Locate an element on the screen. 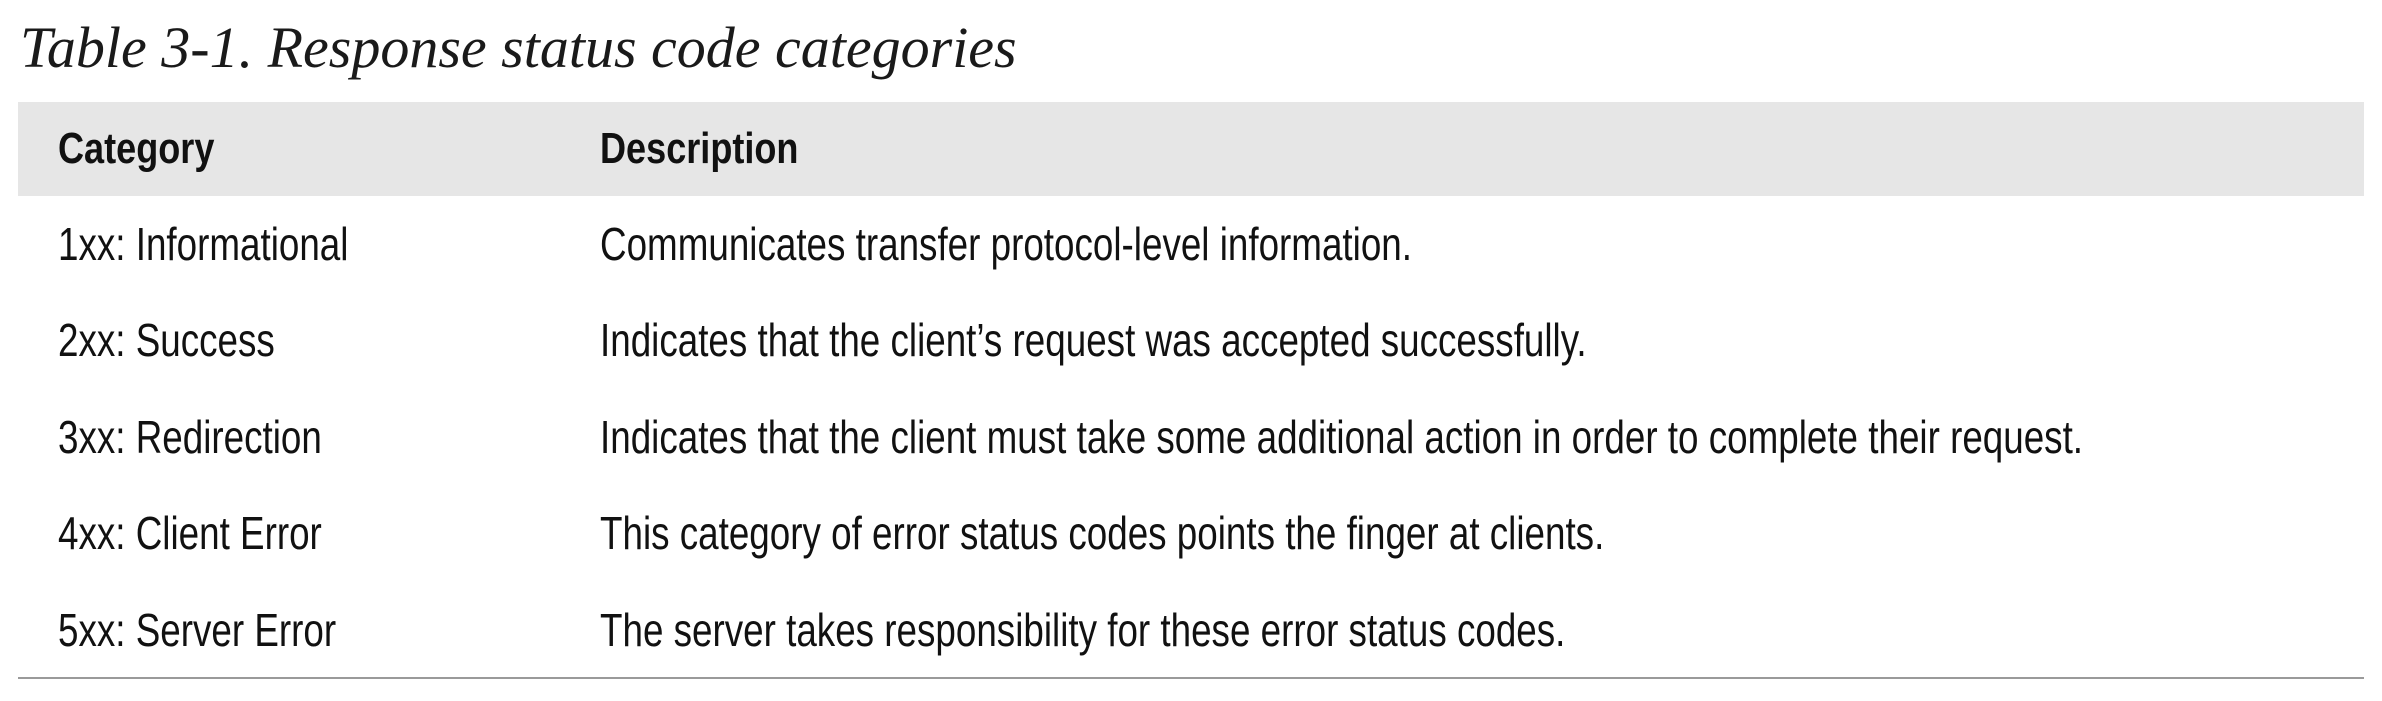  category-cell: 1xx: Informational is located at coordinates (203, 244).